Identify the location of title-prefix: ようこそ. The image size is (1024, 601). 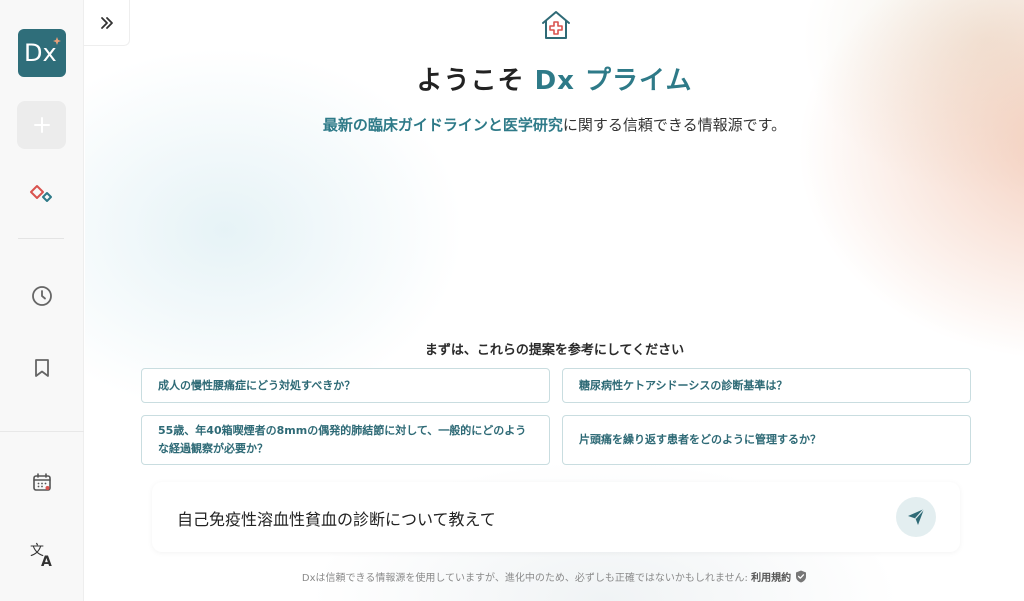
(475, 81).